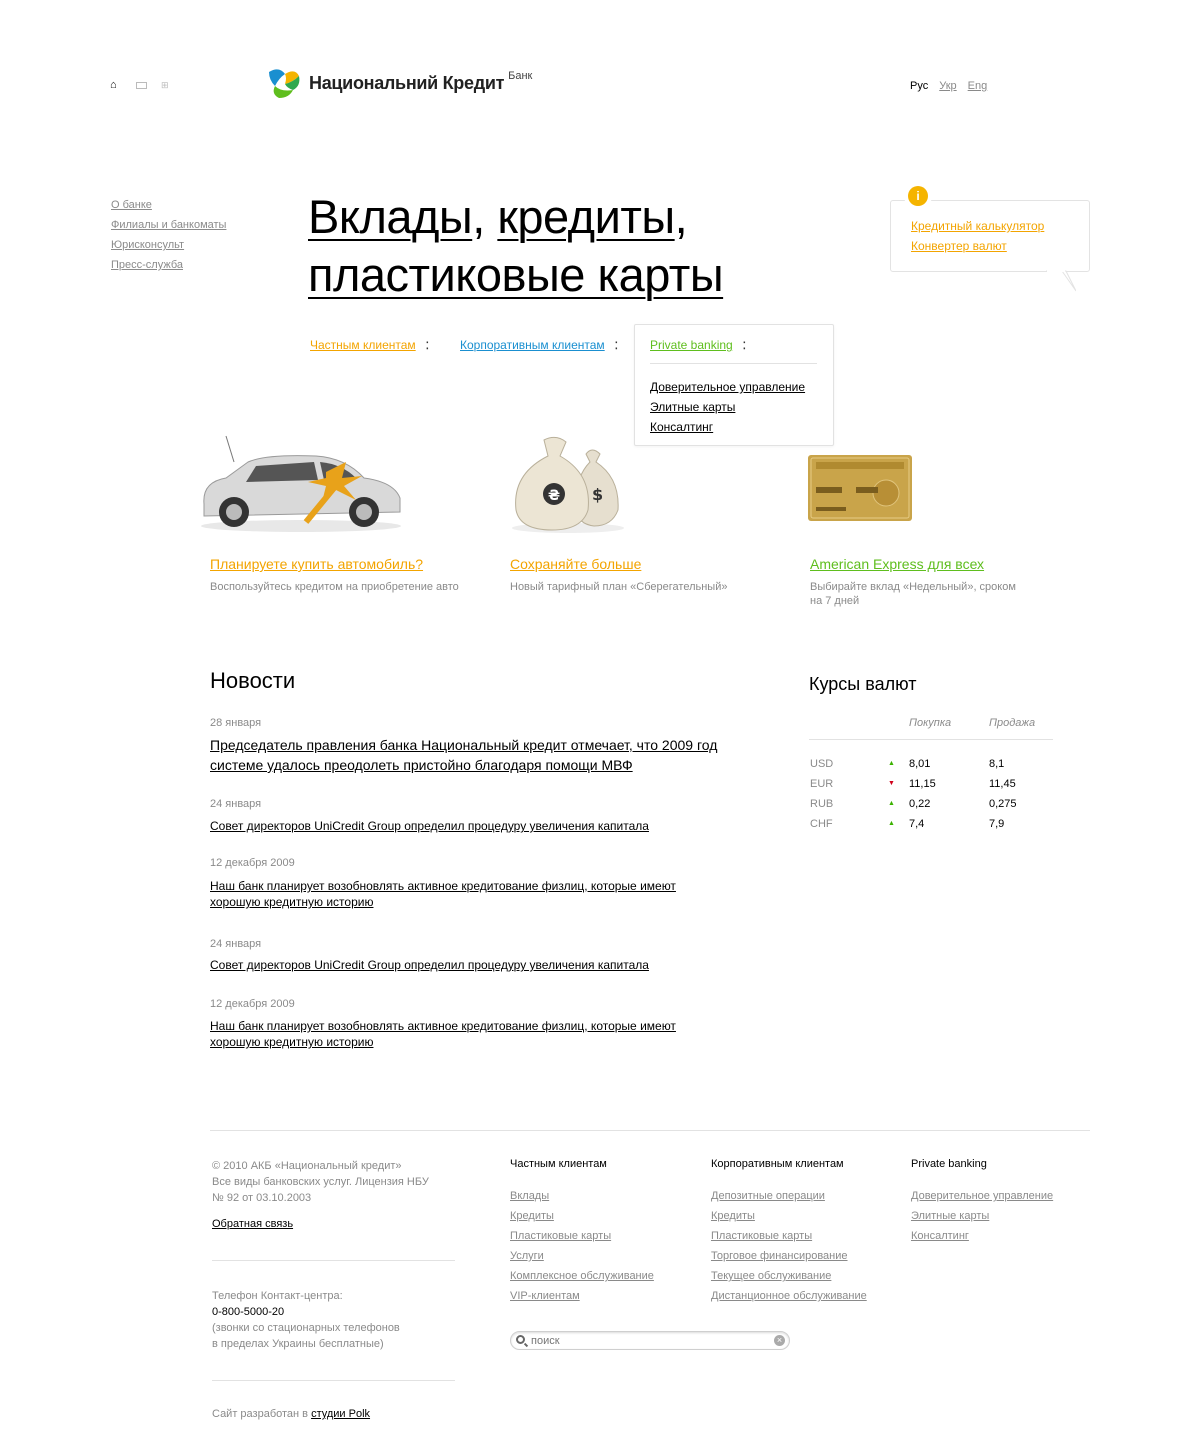  I want to click on currency-head-buy: Покупка, so click(930, 723).